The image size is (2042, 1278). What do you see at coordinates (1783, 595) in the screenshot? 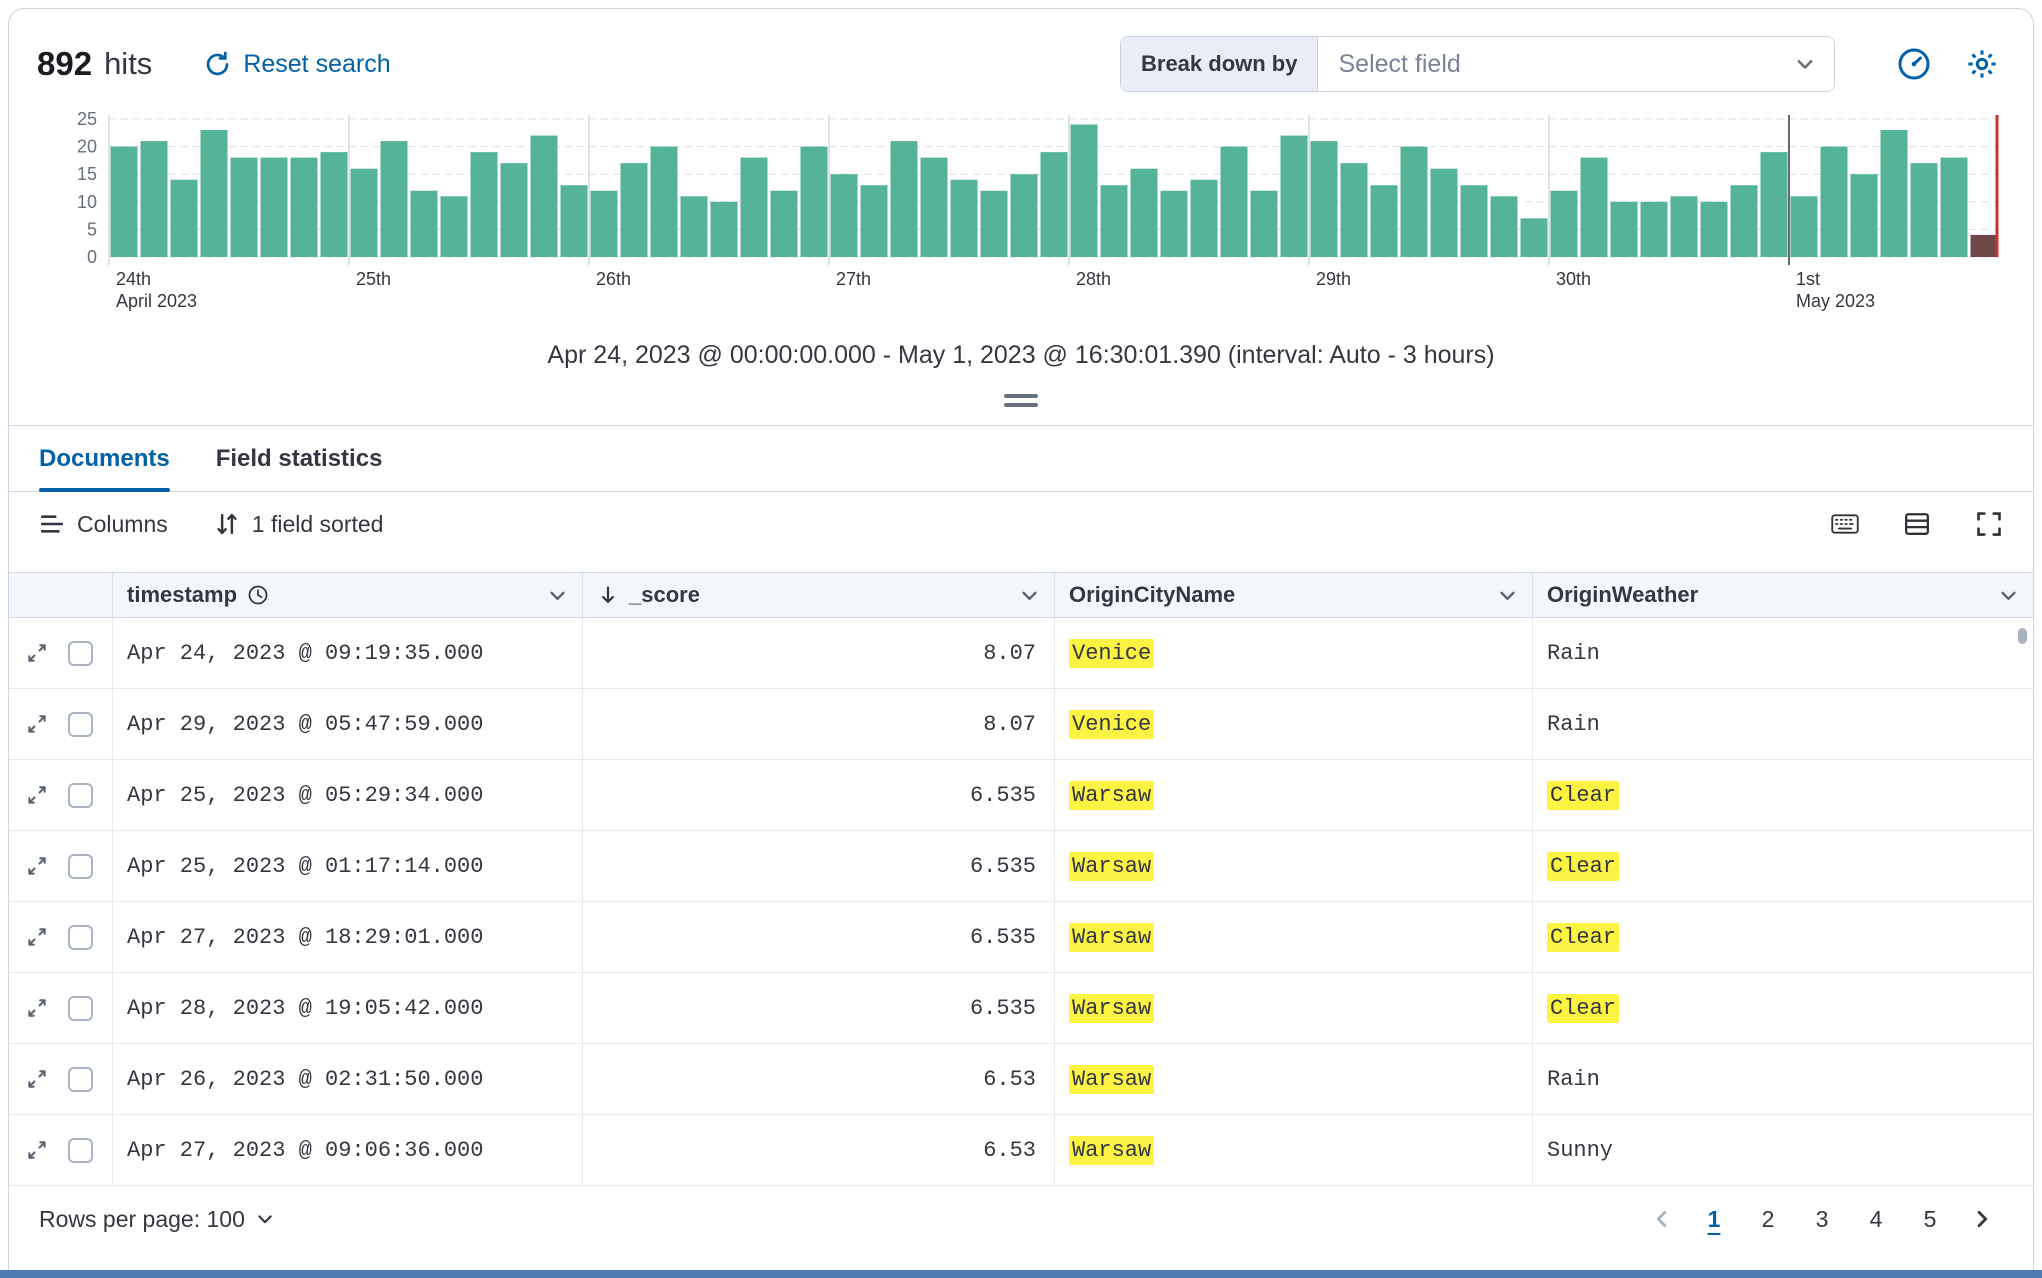
I see `column-header-origin-weather: OriginWeather` at bounding box center [1783, 595].